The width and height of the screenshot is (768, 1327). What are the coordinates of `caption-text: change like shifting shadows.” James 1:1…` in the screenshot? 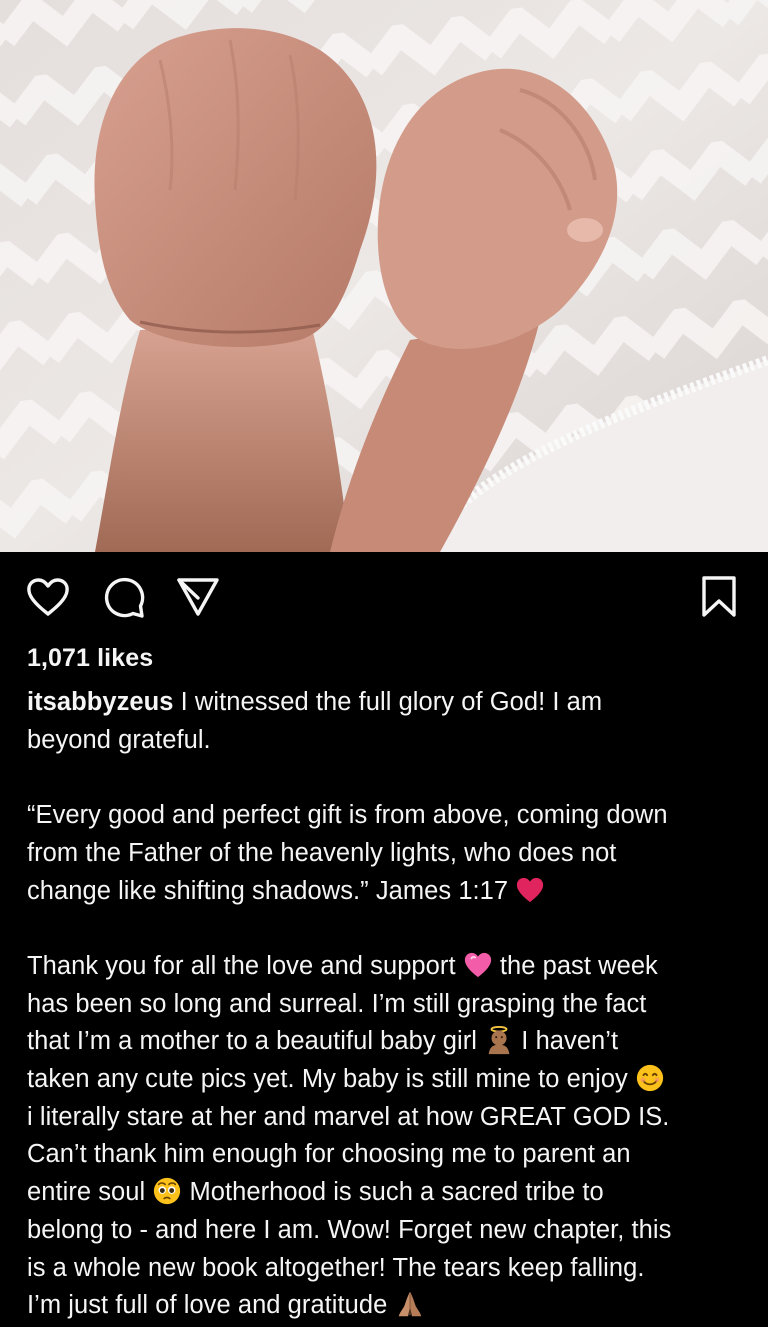 It's located at (268, 890).